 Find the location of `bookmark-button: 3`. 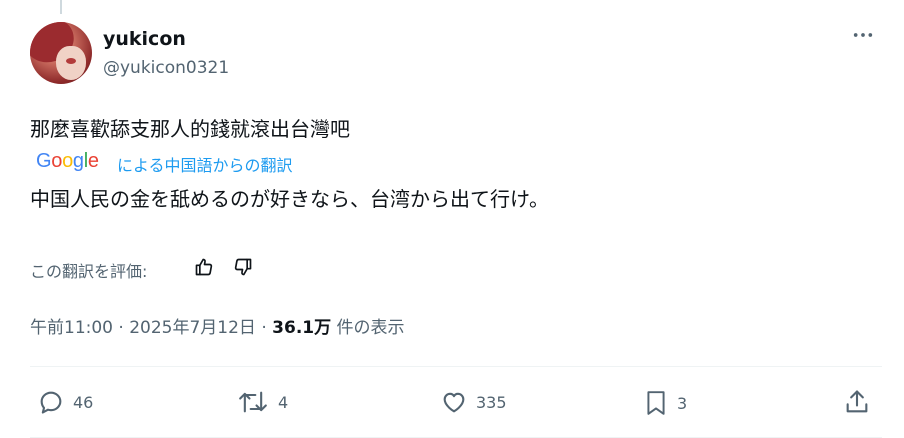

bookmark-button: 3 is located at coordinates (665, 403).